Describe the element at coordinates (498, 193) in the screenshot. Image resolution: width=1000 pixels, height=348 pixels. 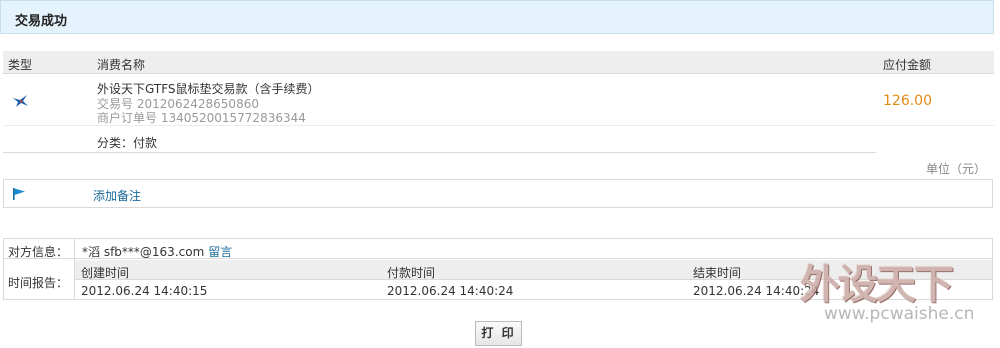
I see `note-section: 添加备注` at that location.